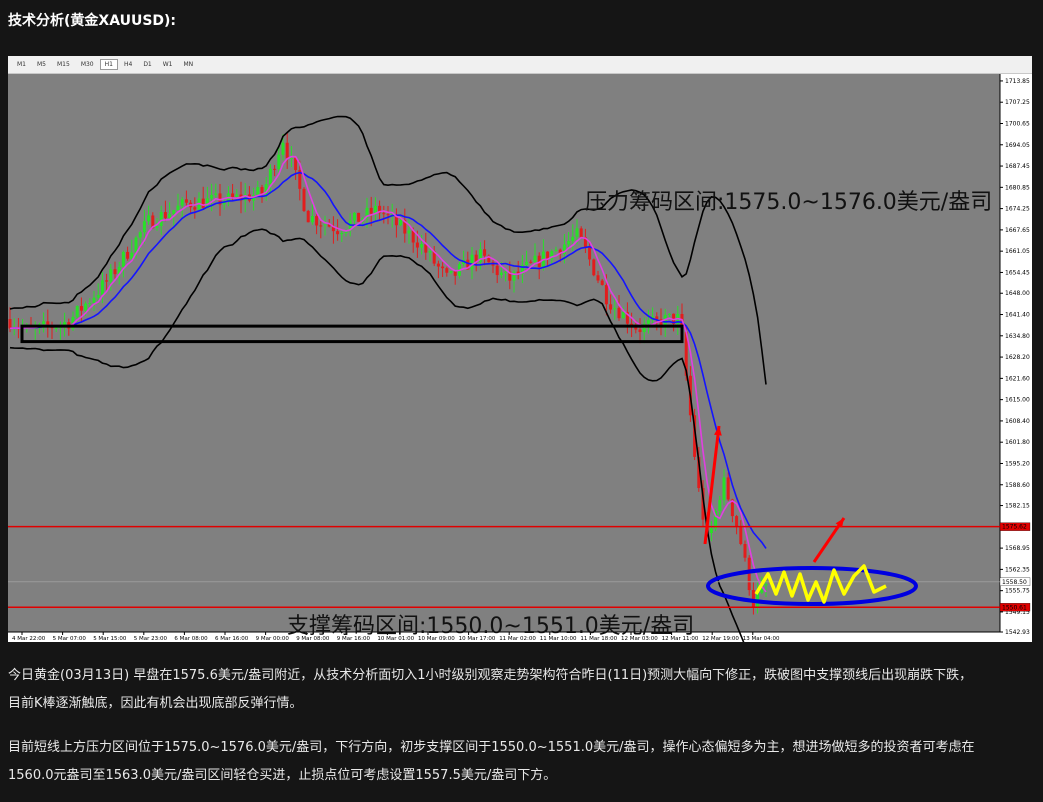 This screenshot has width=1043, height=802. Describe the element at coordinates (1017, 485) in the screenshot. I see `y-tick-label: 1588.60` at that location.